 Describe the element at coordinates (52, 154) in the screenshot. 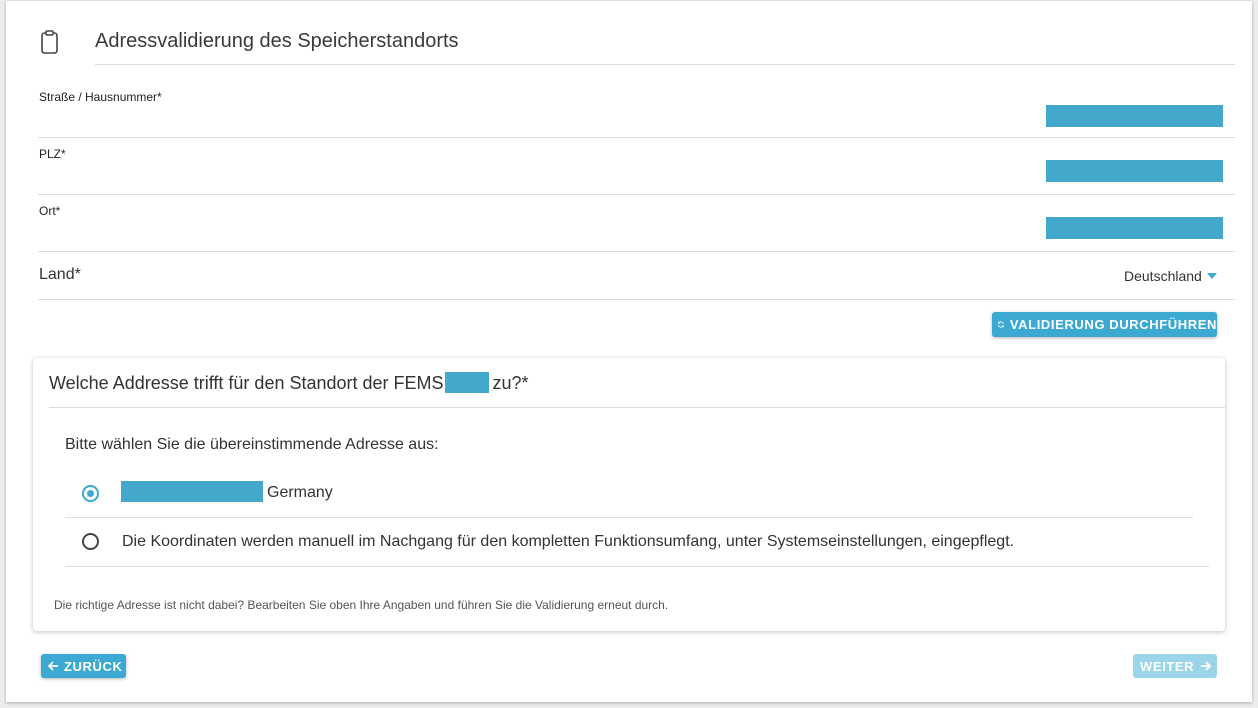

I see `zip-label: PLZ*` at that location.